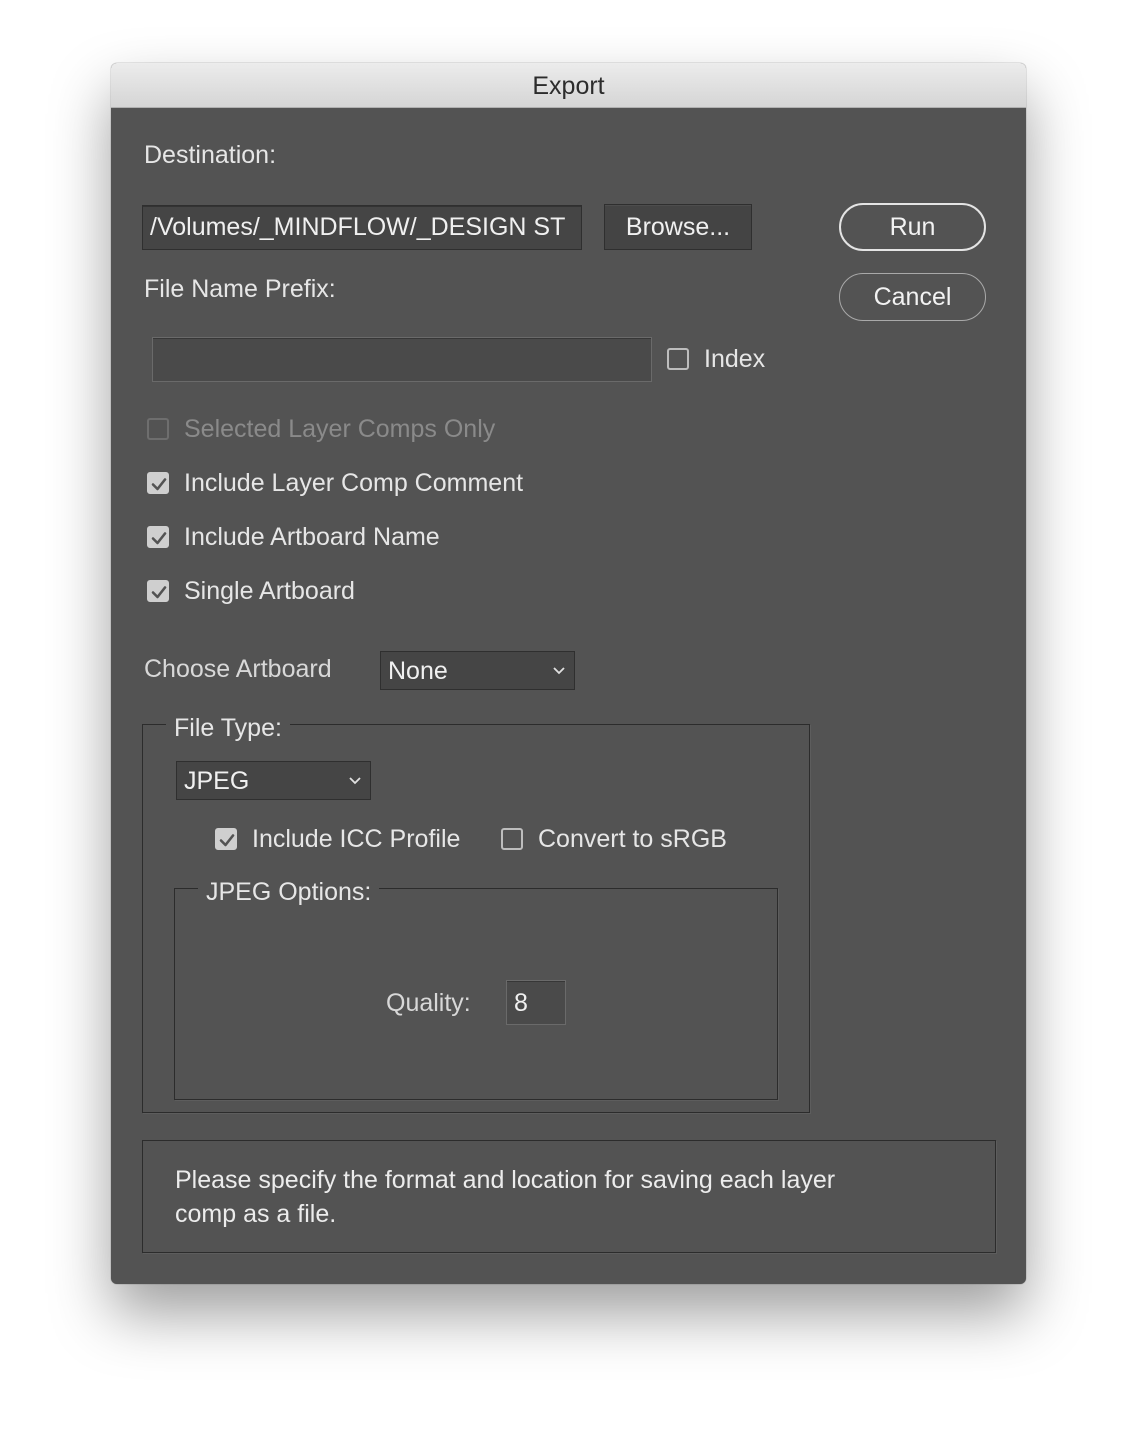 This screenshot has height=1444, width=1138. I want to click on file-name-prefix-label: File Name Prefix:, so click(240, 289).